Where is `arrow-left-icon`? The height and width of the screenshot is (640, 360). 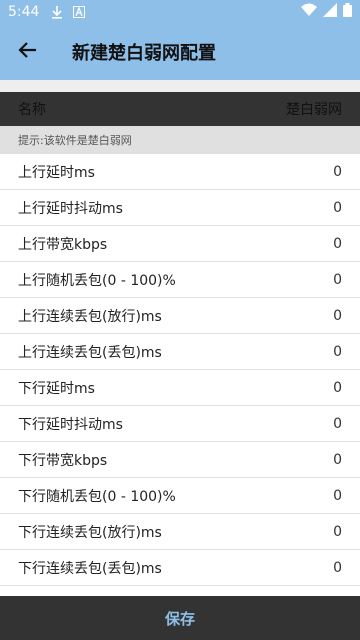 arrow-left-icon is located at coordinates (28, 52).